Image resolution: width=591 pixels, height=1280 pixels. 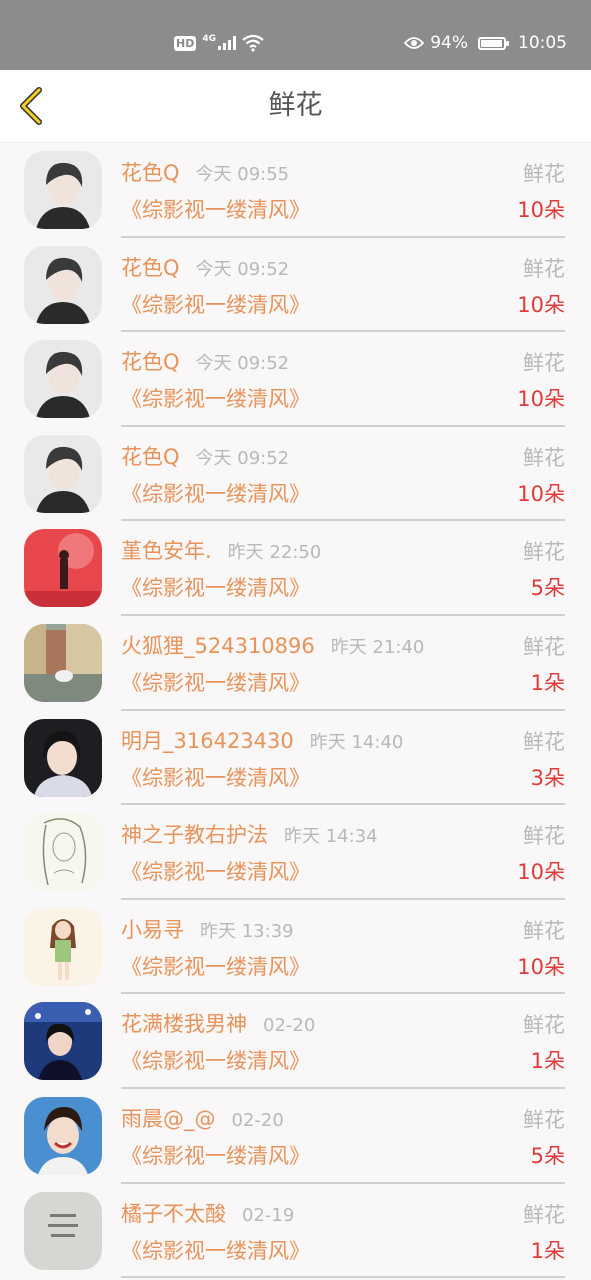 I want to click on gift-time: 昨天 22:50, so click(x=274, y=553).